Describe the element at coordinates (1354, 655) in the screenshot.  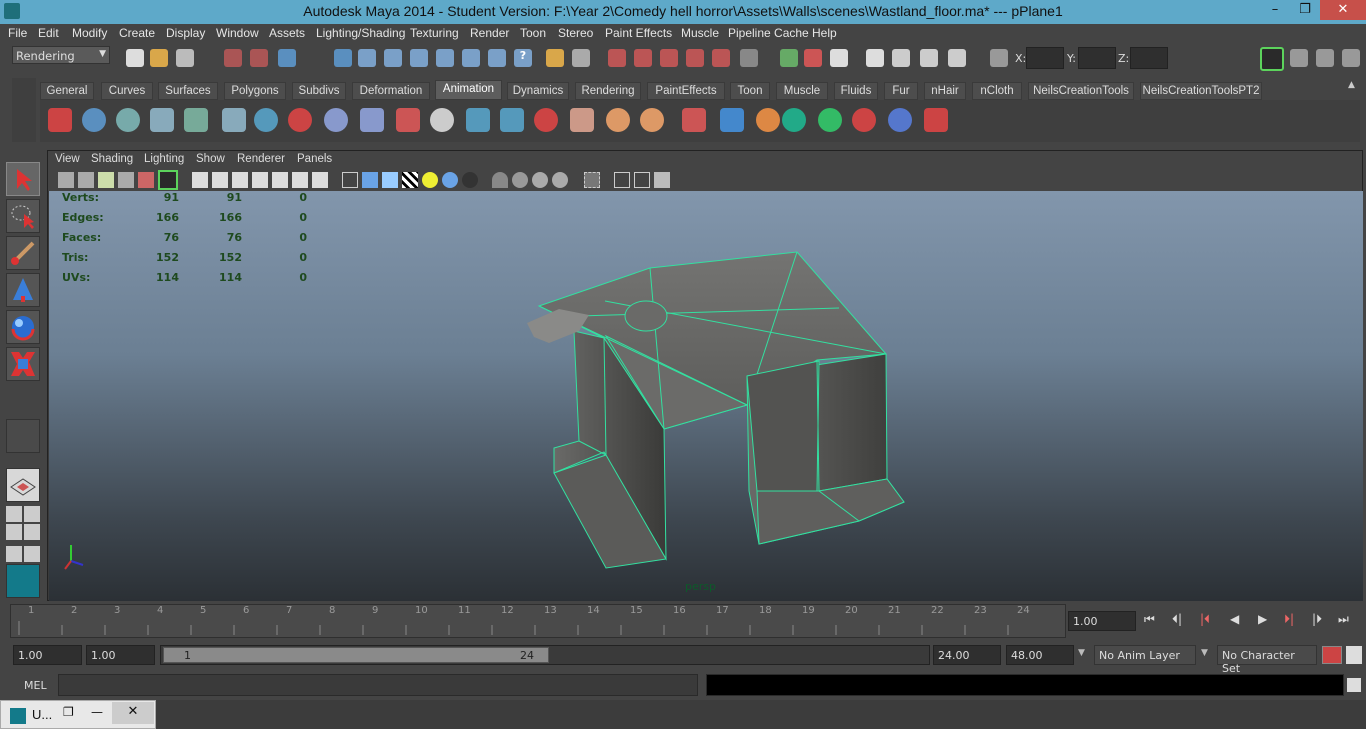
I see `animation-preferences-icon` at that location.